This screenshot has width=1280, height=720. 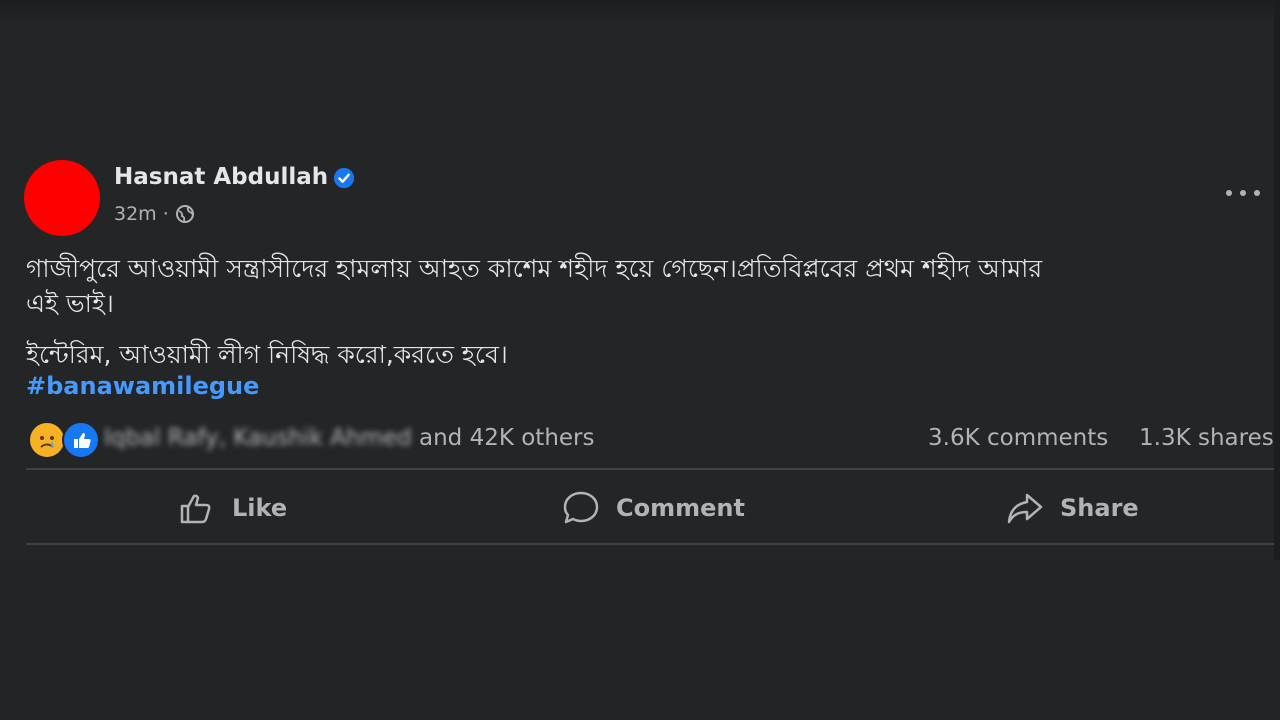 I want to click on reactors-names-blurred: Iqbal Rafy, Kaushik Ahmed, so click(x=258, y=438).